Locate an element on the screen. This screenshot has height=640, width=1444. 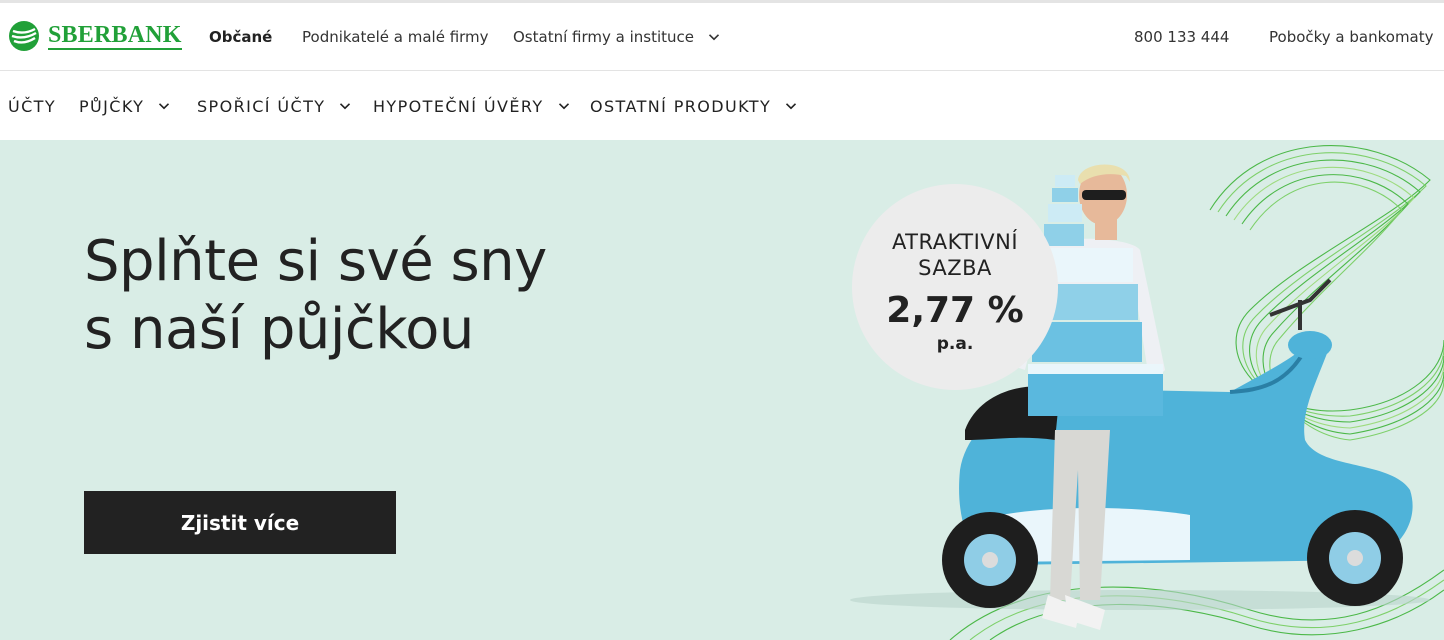
nav-item-ostatni-produkty: OSTATNÍ PRODUKTY is located at coordinates (693, 106).